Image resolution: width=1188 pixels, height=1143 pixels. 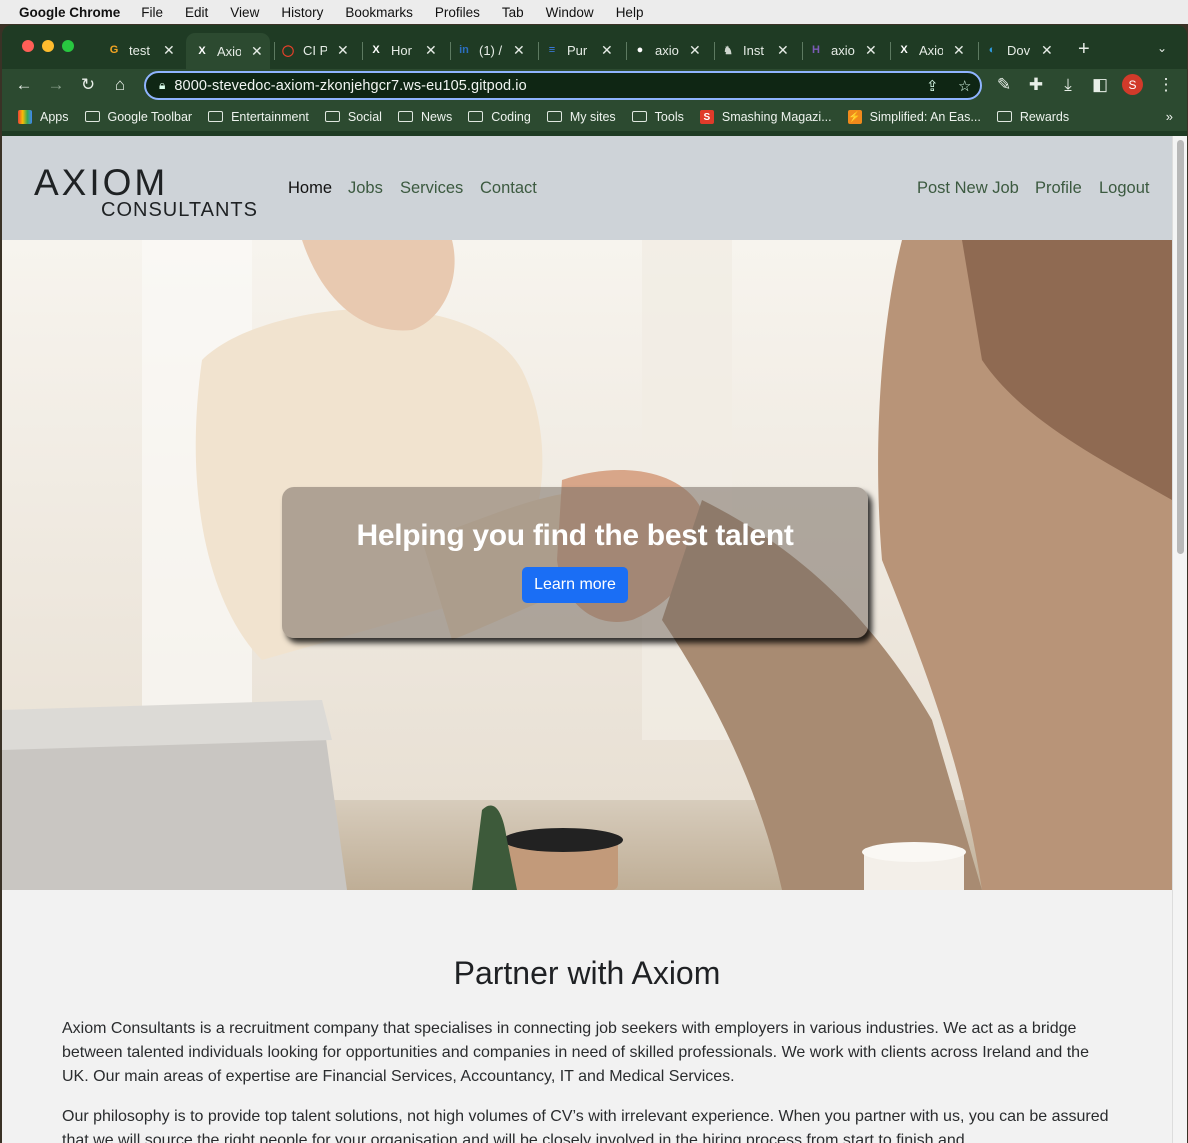 I want to click on nav-contact-link: Contact, so click(x=508, y=188).